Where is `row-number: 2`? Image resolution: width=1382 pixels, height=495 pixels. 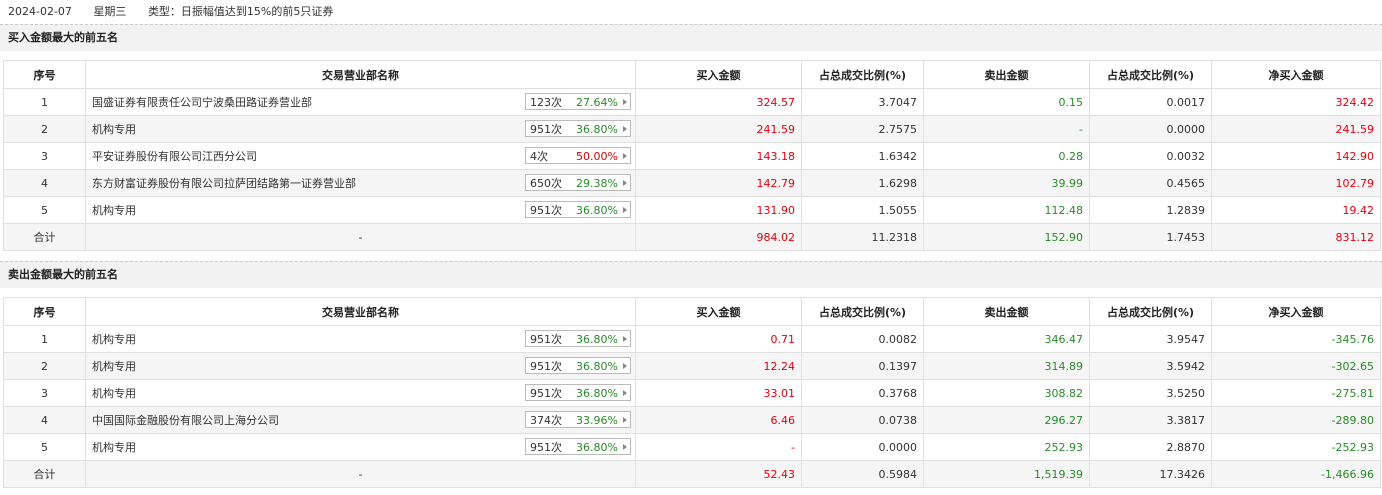 row-number: 2 is located at coordinates (44, 129).